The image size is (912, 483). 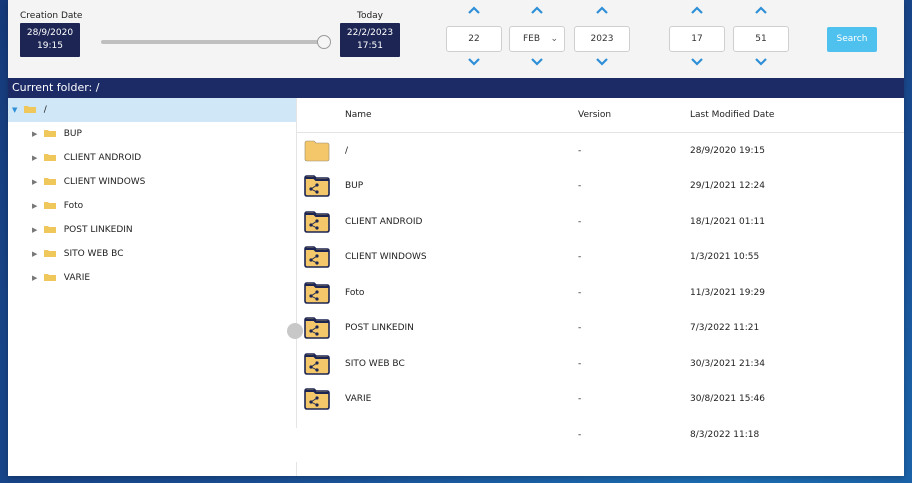 What do you see at coordinates (456, 88) in the screenshot?
I see `current-folder-bar: Current folder: /` at bounding box center [456, 88].